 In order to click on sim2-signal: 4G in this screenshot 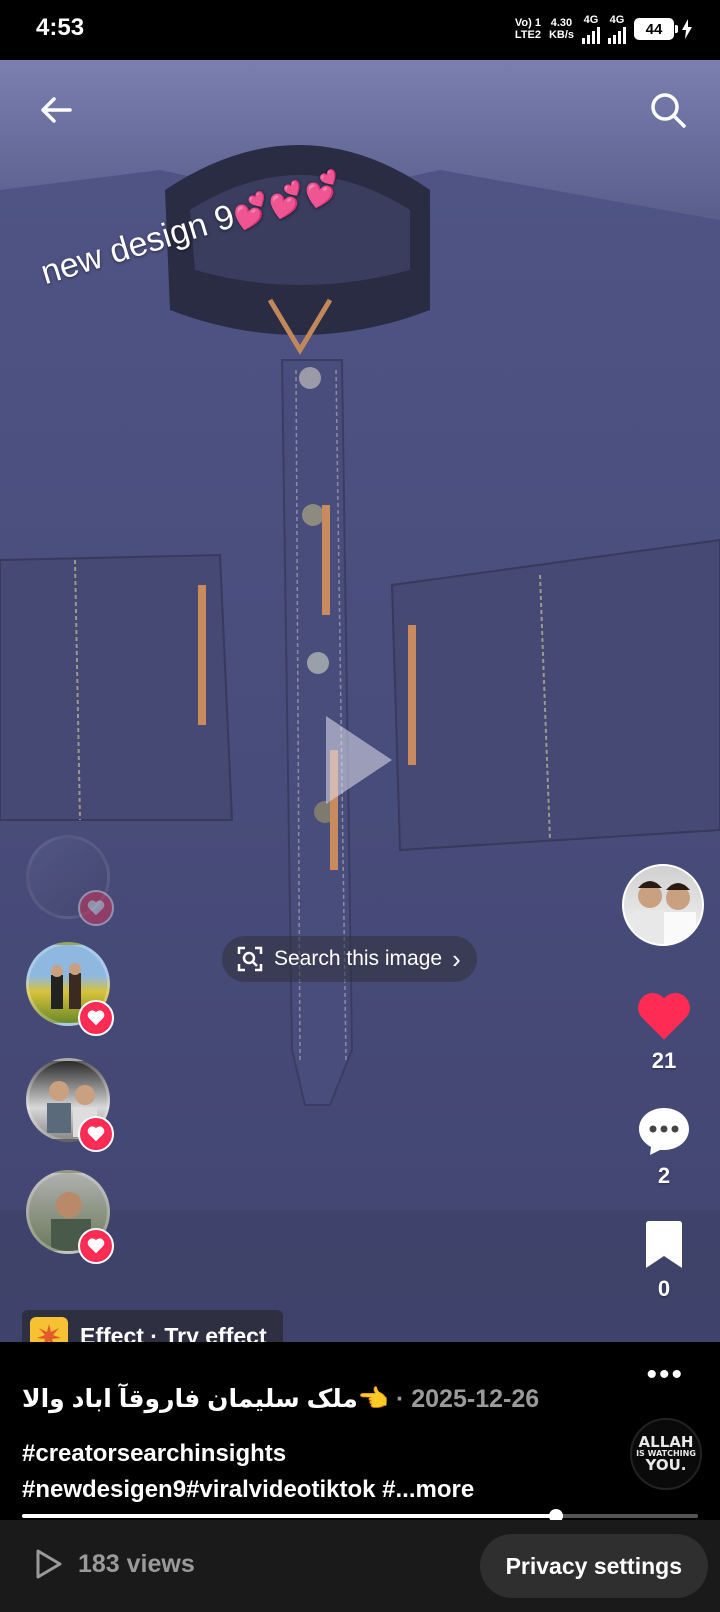, I will do `click(617, 29)`.